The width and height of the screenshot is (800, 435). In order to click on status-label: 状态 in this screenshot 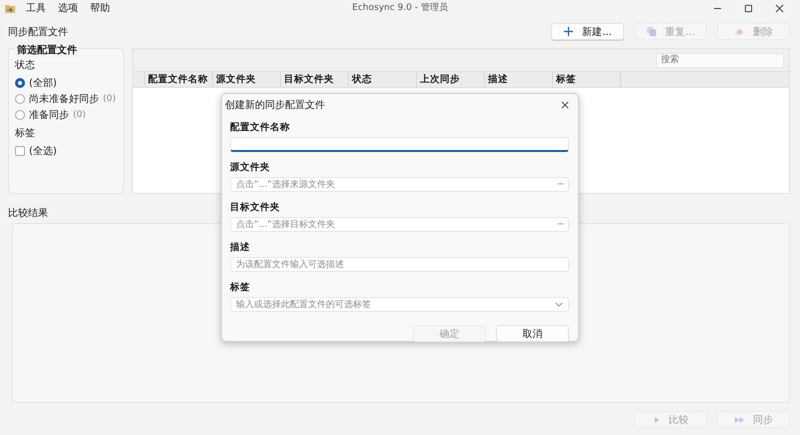, I will do `click(25, 65)`.